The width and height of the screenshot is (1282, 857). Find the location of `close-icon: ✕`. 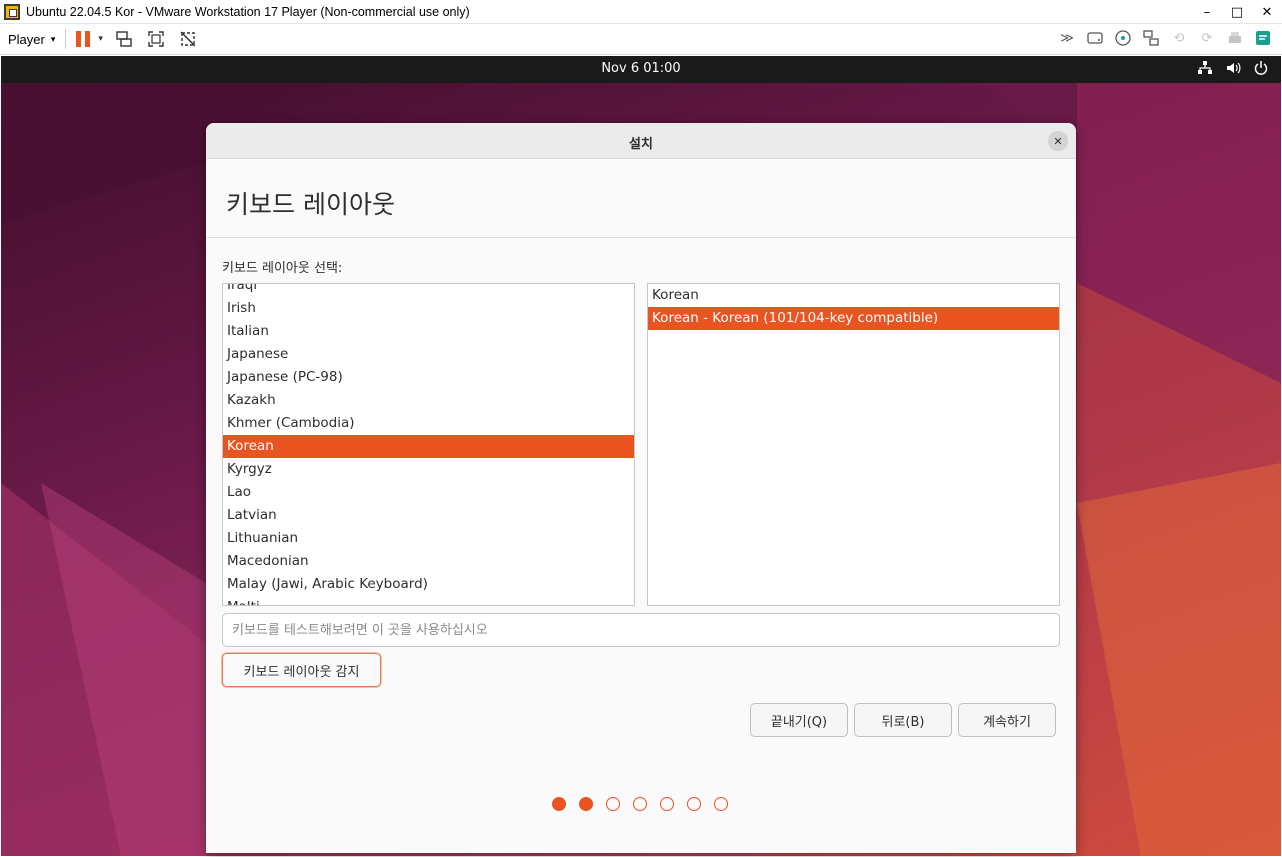

close-icon: ✕ is located at coordinates (1058, 141).